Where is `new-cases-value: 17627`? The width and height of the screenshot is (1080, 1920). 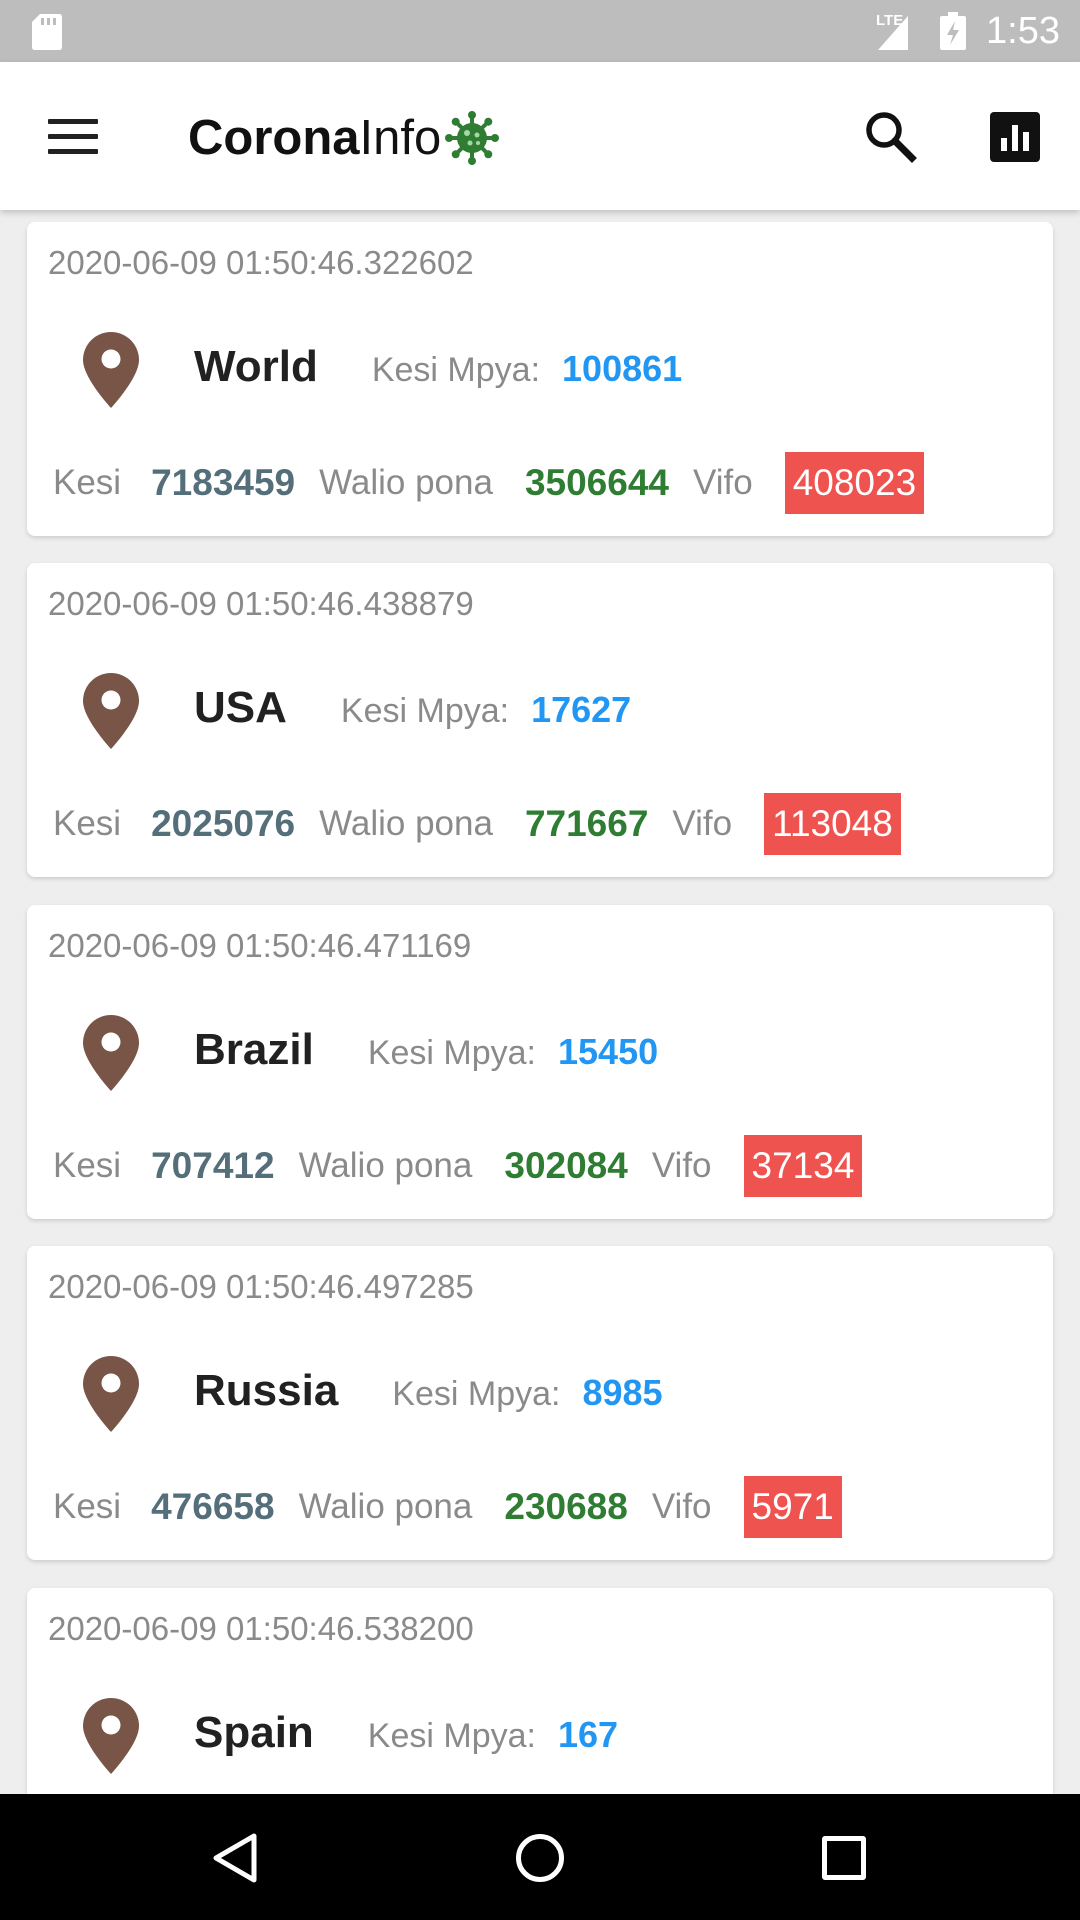
new-cases-value: 17627 is located at coordinates (581, 709).